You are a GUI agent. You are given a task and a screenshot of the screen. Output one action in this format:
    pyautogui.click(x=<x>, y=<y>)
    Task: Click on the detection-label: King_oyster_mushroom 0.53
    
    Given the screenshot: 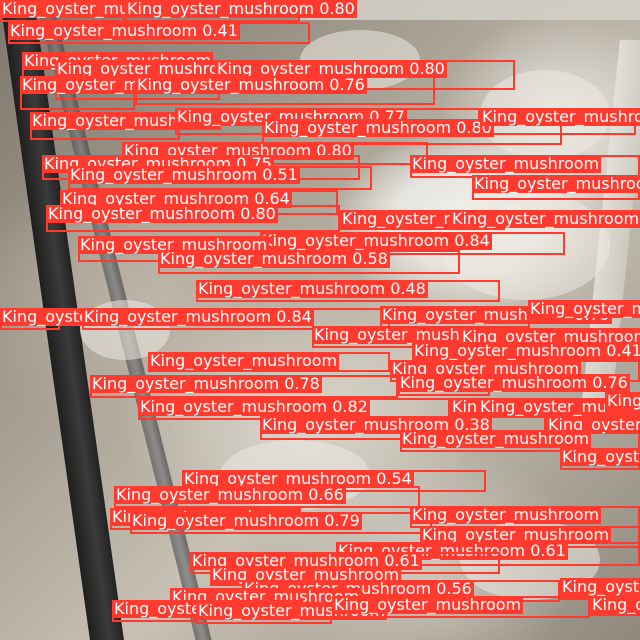 What is the action you would take?
    pyautogui.click(x=584, y=309)
    